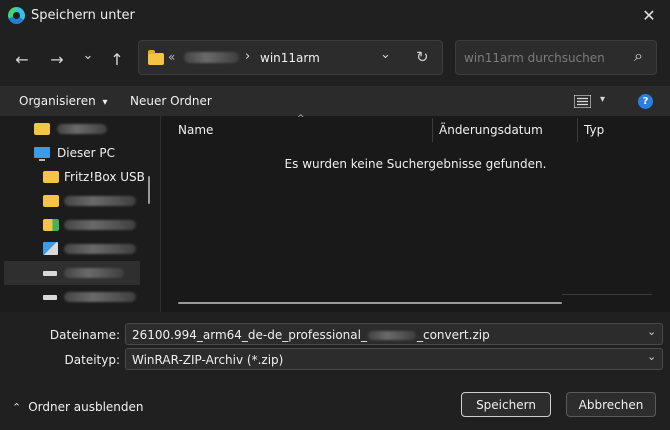  I want to click on navigation-scrollbar, so click(149, 190).